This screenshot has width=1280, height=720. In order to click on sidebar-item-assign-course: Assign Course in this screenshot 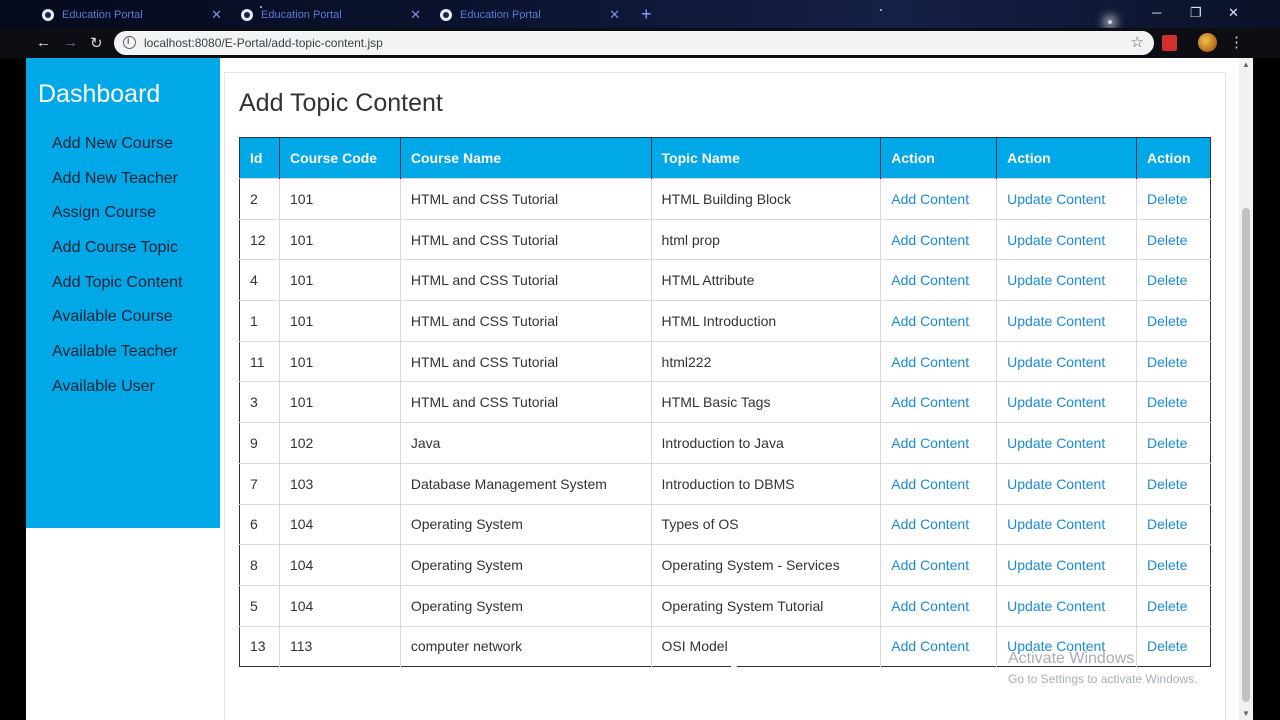, I will do `click(117, 218)`.